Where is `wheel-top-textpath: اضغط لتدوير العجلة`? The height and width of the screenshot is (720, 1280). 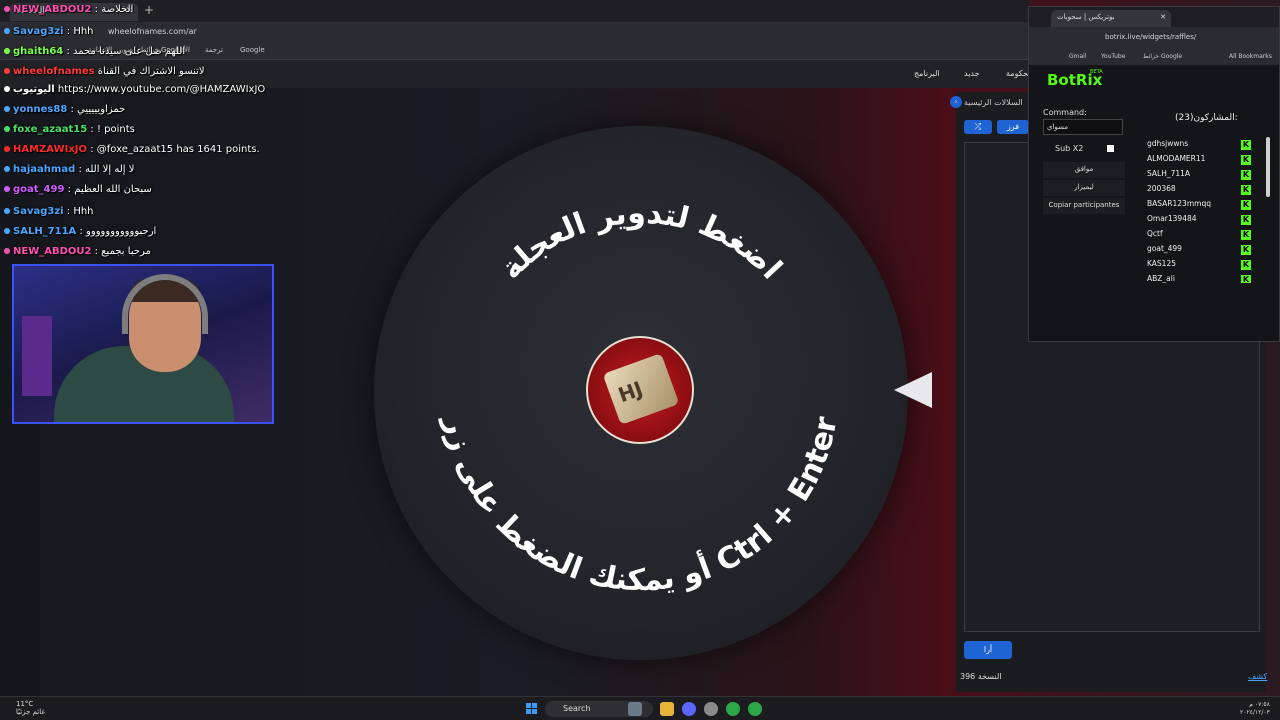
wheel-top-textpath: اضغط لتدوير العجلة is located at coordinates (641, 241).